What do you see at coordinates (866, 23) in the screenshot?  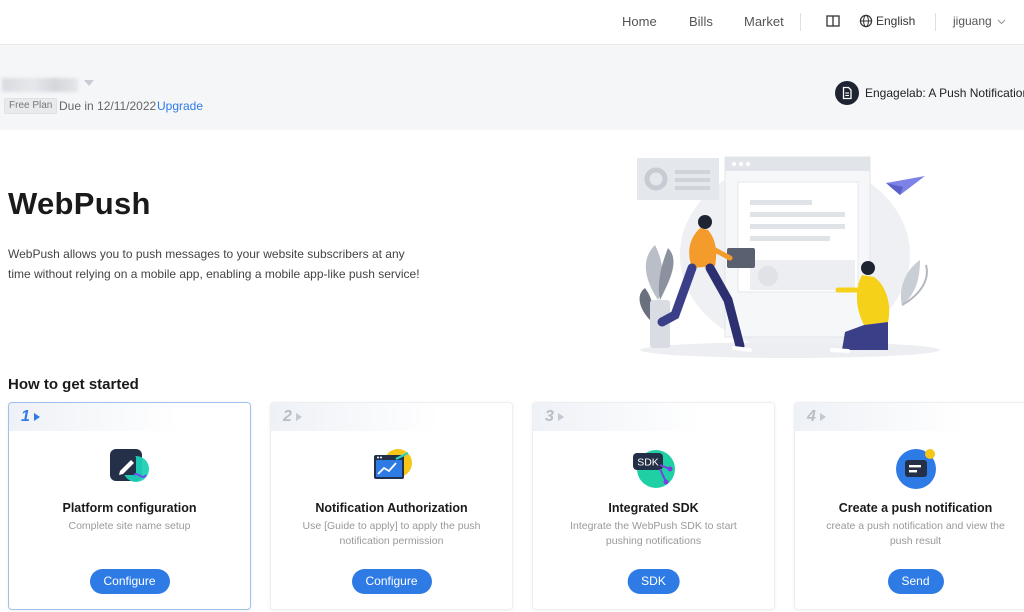 I see `globe-icon` at bounding box center [866, 23].